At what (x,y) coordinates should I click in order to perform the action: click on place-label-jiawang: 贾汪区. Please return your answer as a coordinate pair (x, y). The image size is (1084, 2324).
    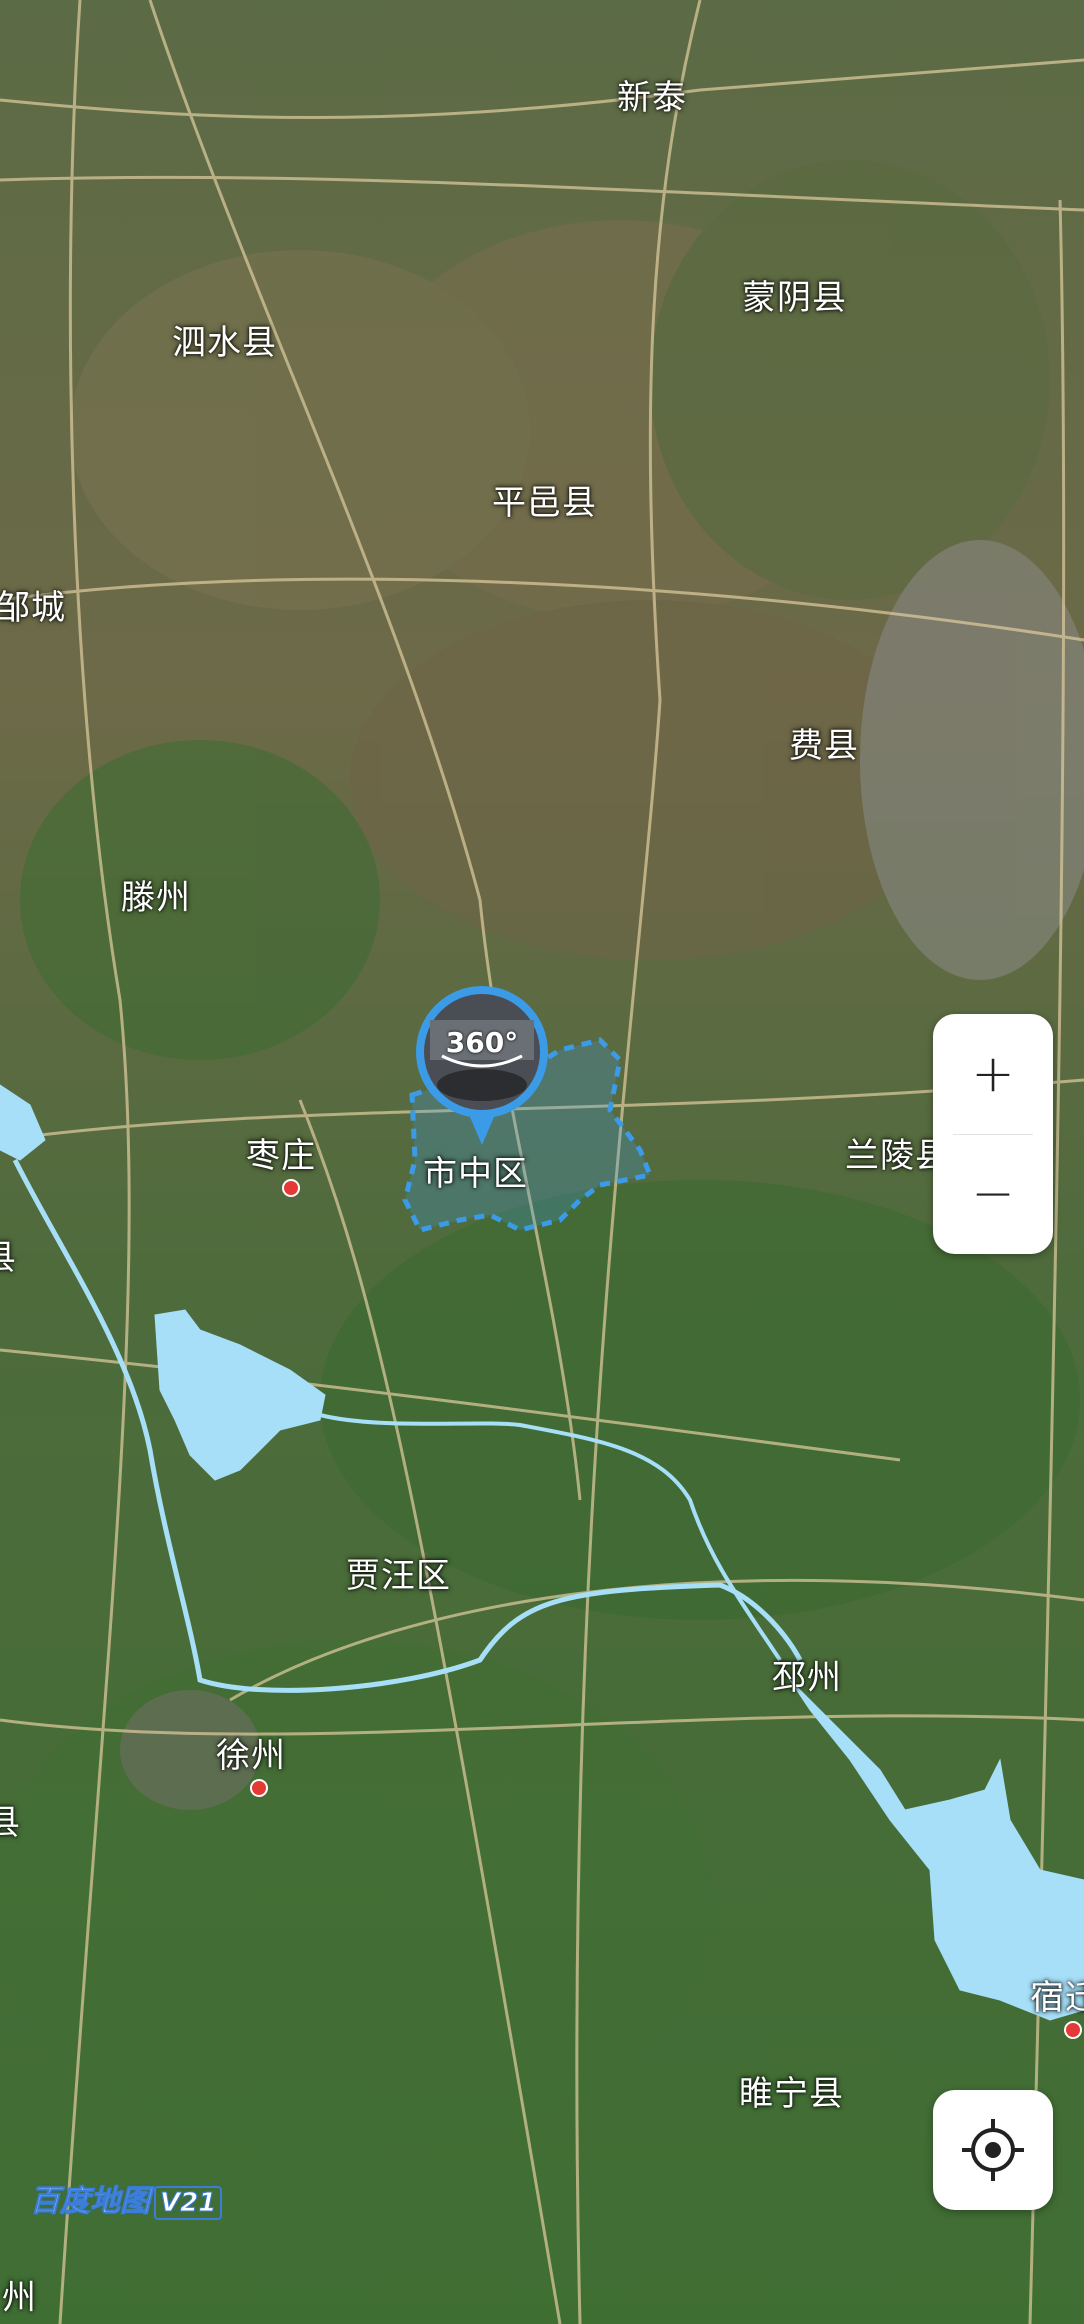
    Looking at the image, I should click on (398, 1576).